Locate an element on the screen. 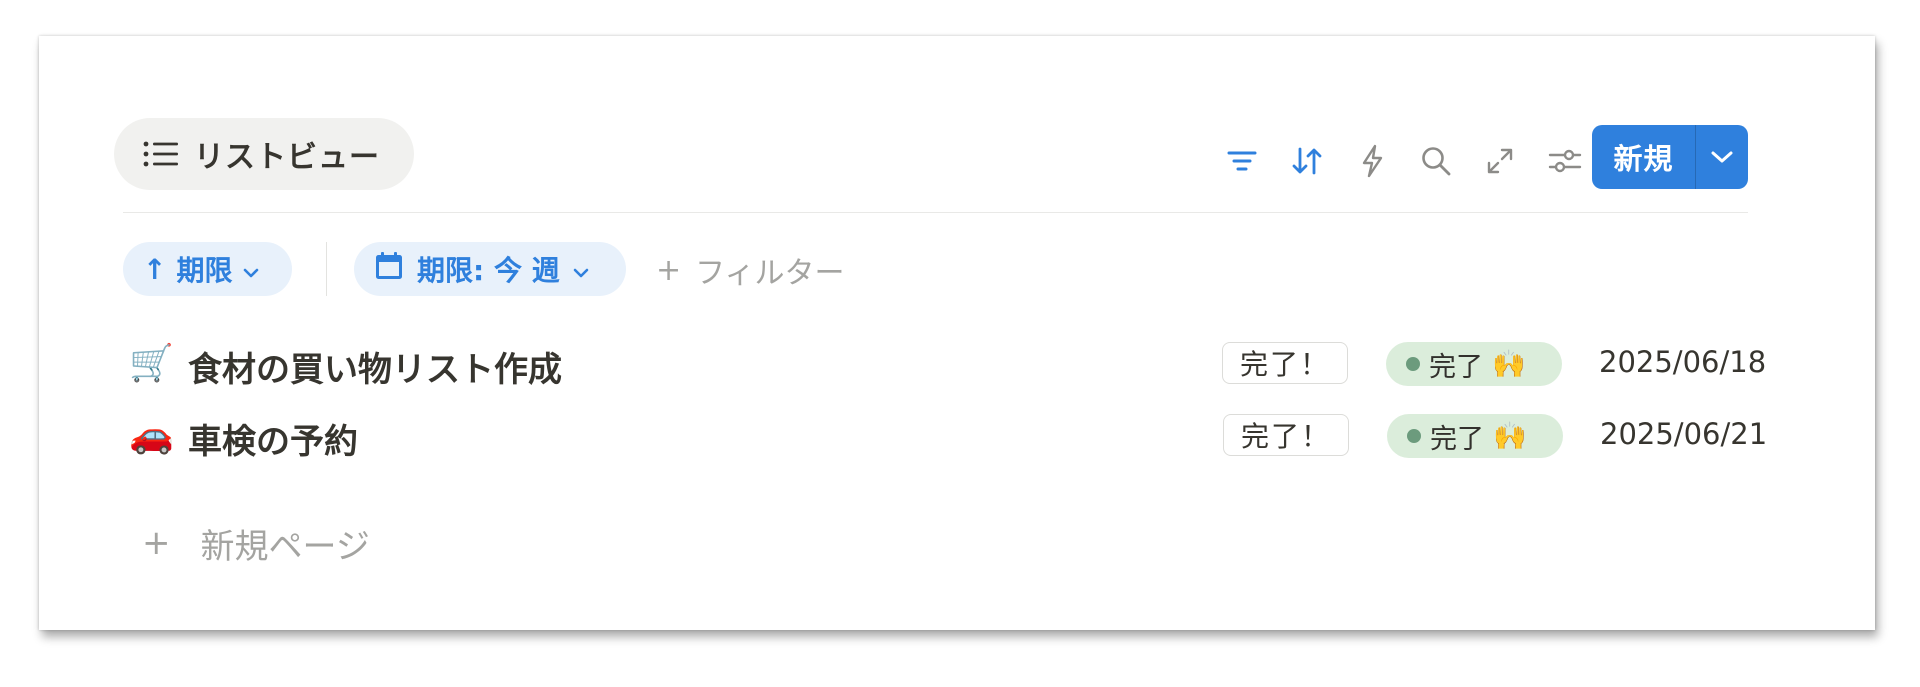 Image resolution: width=1920 pixels, height=687 pixels. due-date: 2025/06/21 is located at coordinates (1684, 434).